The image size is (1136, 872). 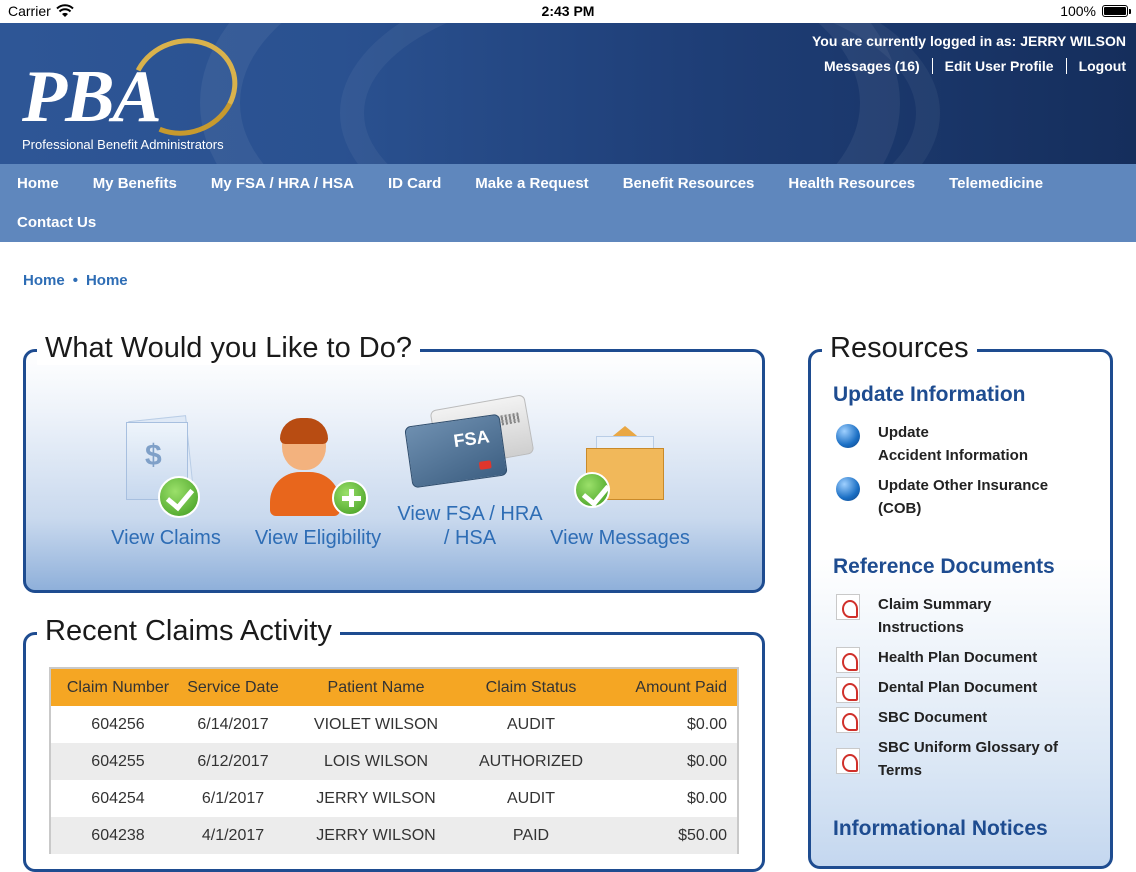 I want to click on label-line: Update, so click(x=903, y=432).